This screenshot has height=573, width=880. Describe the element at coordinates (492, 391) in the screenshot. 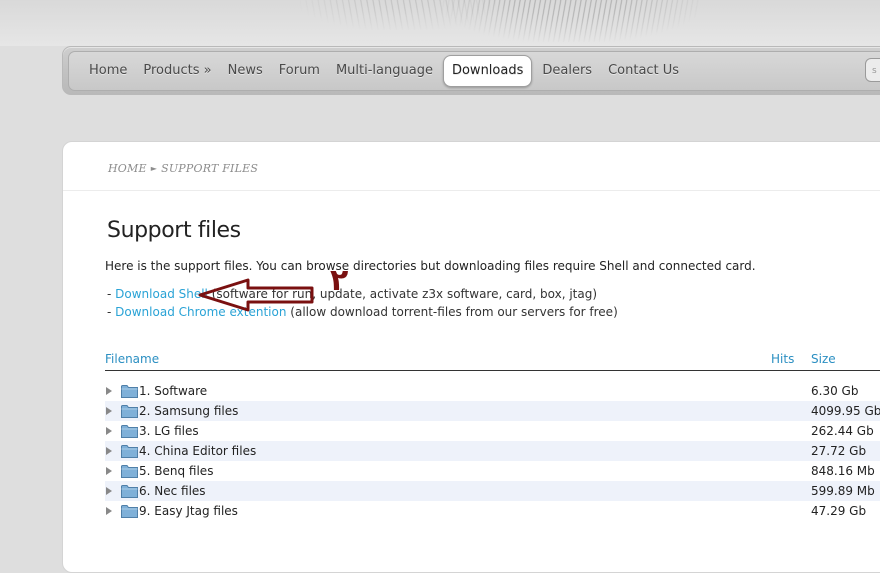

I see `table-row: 1. Software 6.30 Gb` at that location.